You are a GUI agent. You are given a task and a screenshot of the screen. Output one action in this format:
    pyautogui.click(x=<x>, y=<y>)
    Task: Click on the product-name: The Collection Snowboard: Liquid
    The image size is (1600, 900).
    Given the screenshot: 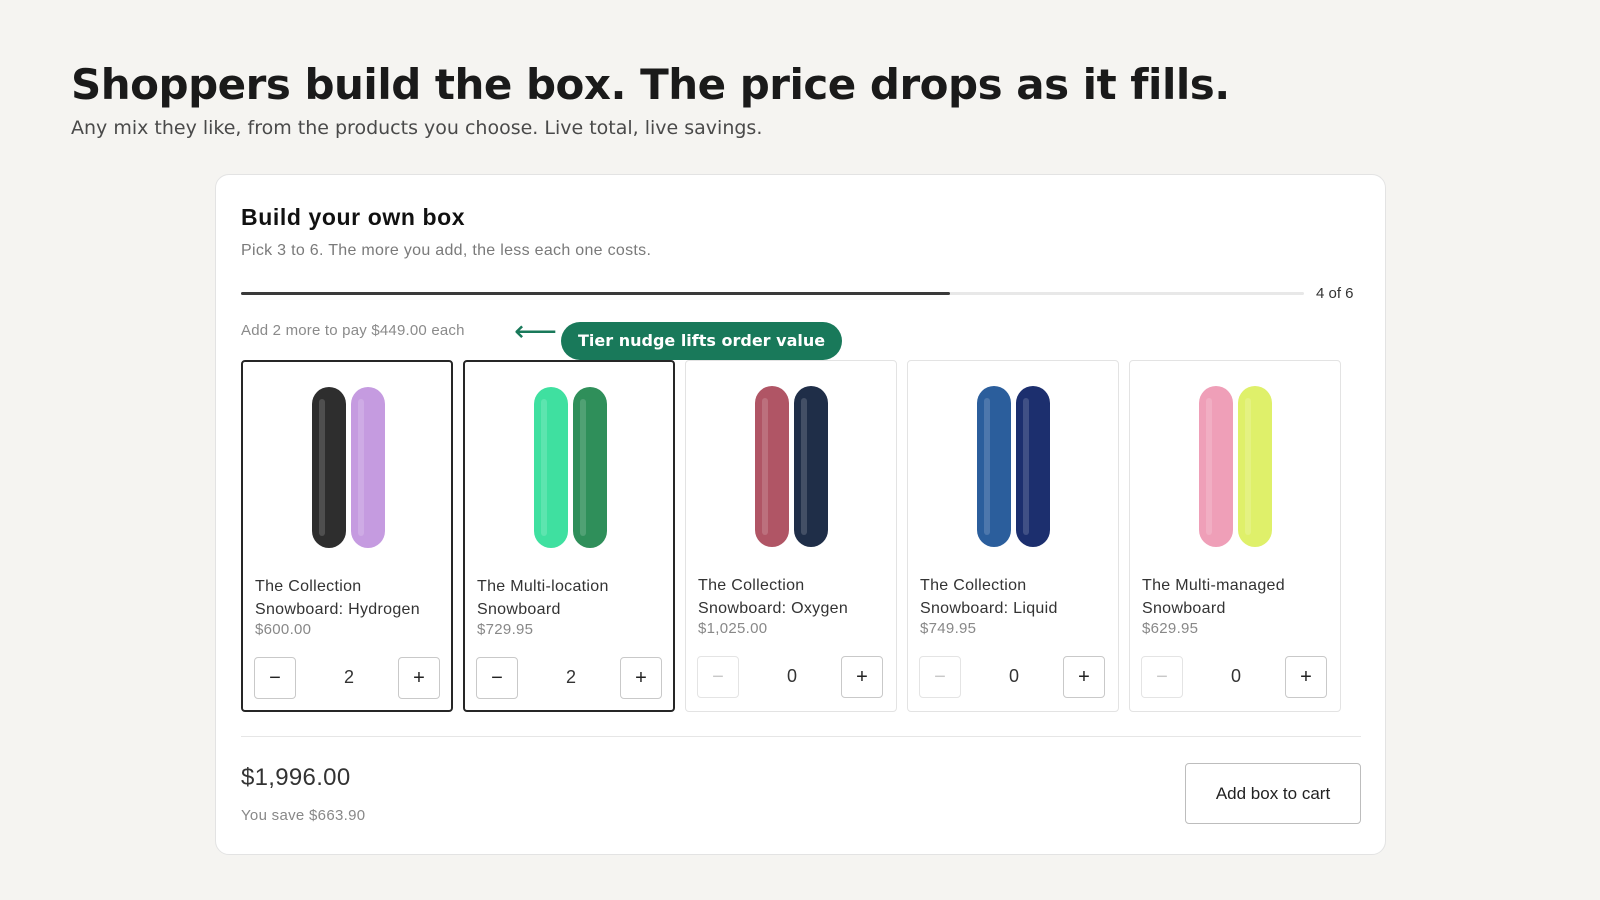 What is the action you would take?
    pyautogui.click(x=989, y=597)
    